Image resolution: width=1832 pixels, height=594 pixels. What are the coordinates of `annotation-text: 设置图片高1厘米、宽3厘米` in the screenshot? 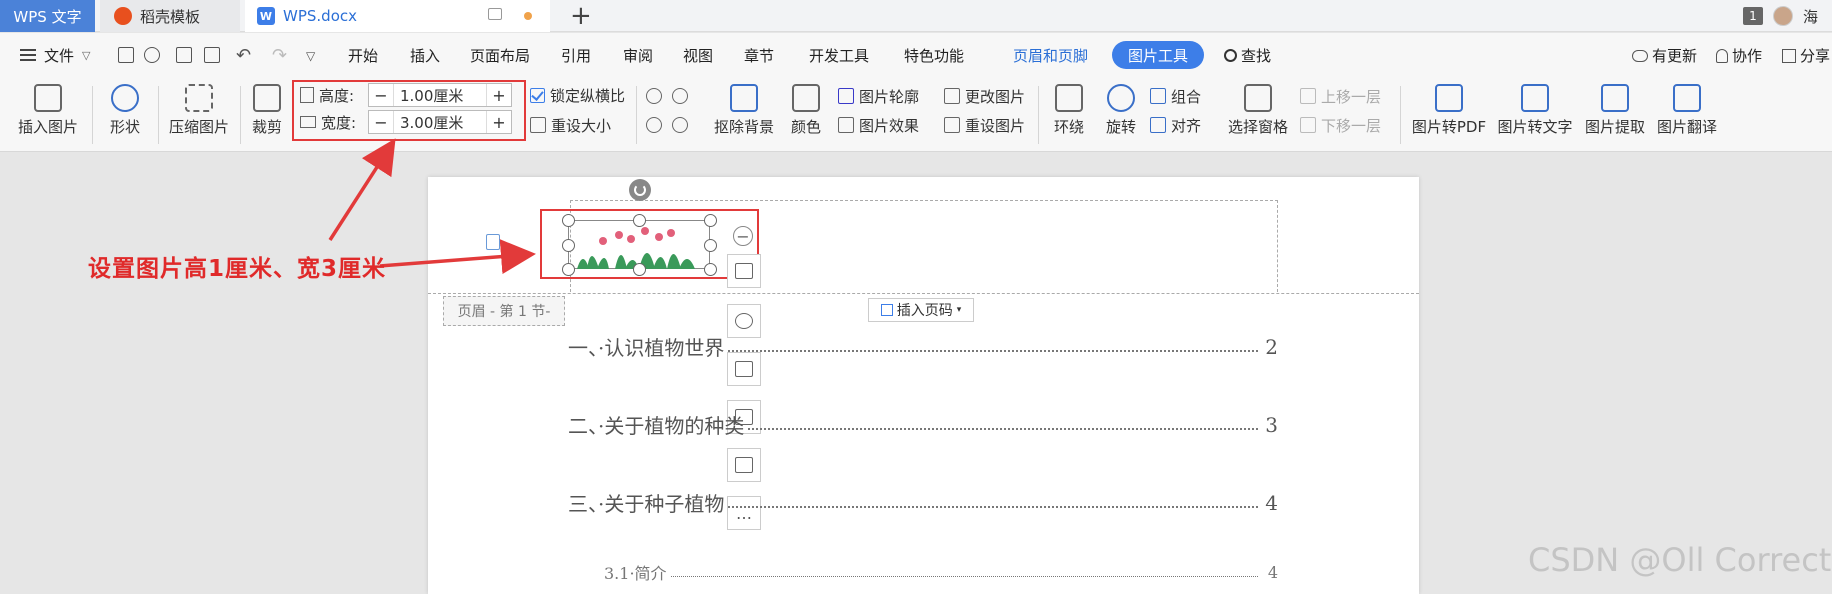 It's located at (237, 269).